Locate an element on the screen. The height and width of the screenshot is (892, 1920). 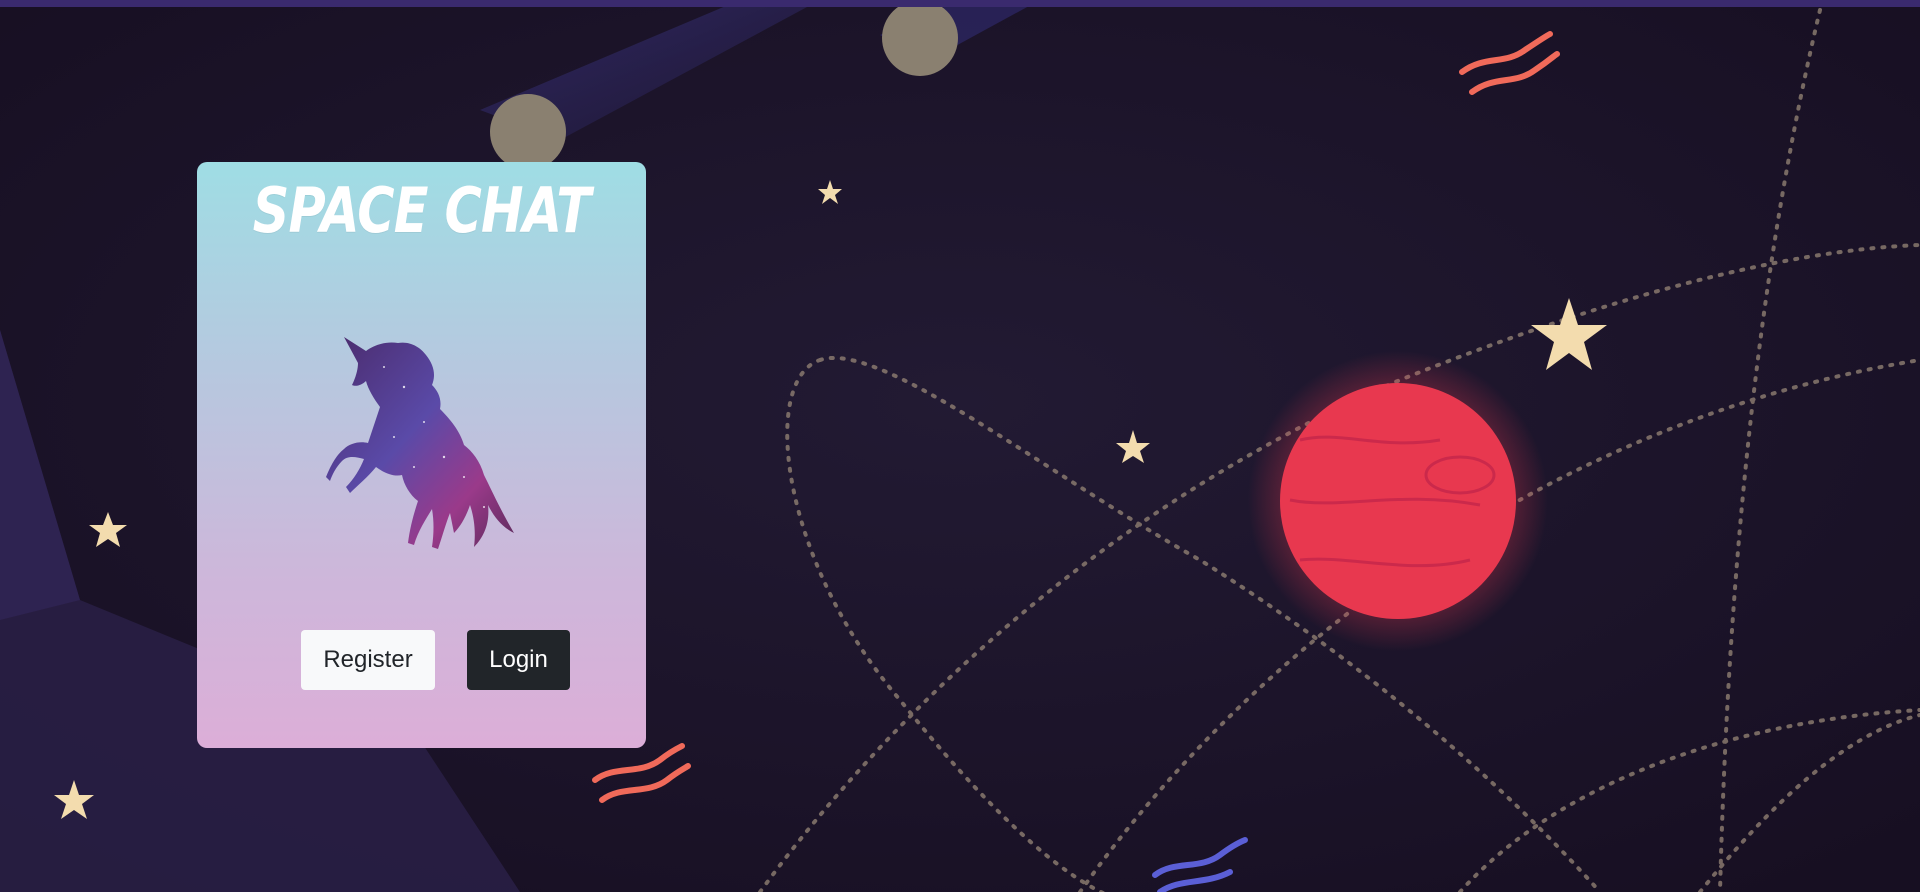
register-button: Register is located at coordinates (368, 660).